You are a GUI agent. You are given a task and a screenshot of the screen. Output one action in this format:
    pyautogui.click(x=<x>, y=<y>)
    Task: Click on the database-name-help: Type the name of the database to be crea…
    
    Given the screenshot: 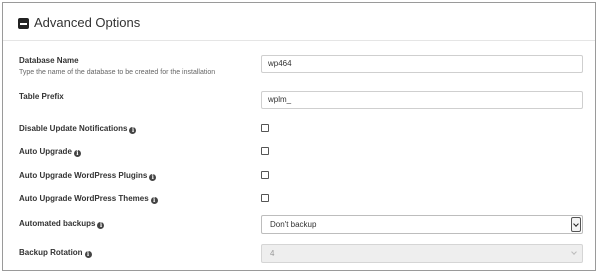 What is the action you would take?
    pyautogui.click(x=117, y=72)
    